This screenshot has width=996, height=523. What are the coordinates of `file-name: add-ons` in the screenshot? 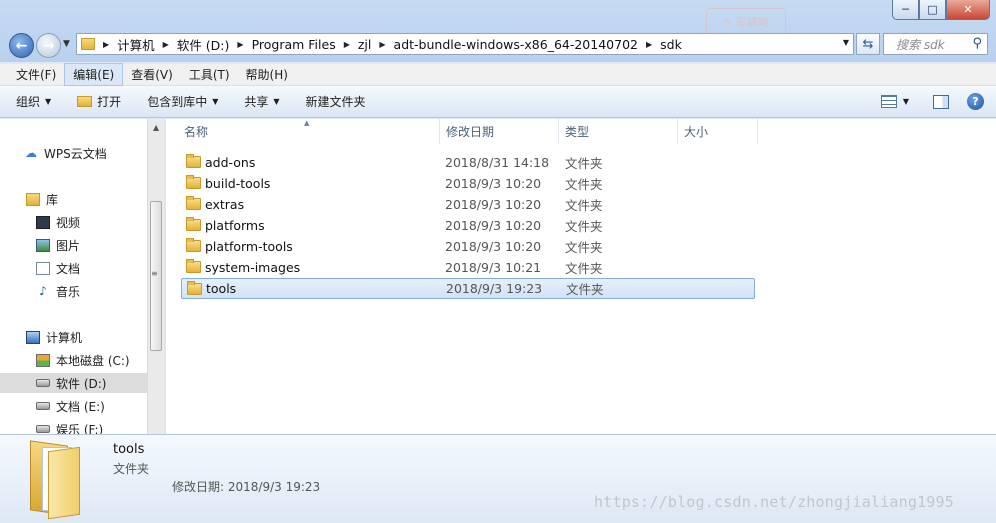 It's located at (230, 162).